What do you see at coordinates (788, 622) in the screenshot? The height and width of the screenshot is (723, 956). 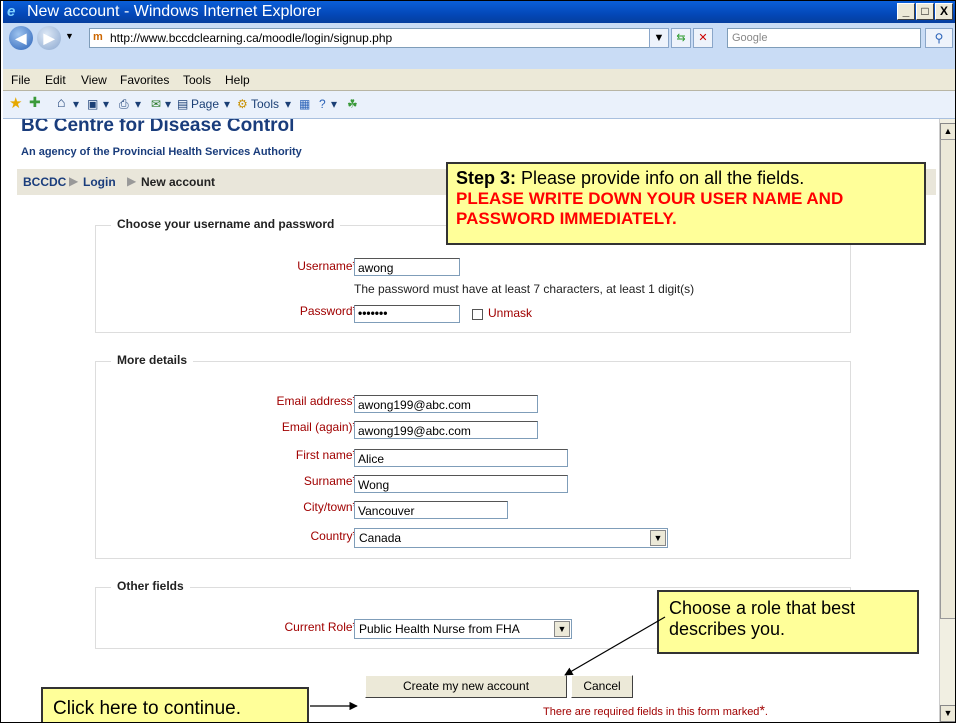 I see `role-callout: Choose a role that best describes you.` at bounding box center [788, 622].